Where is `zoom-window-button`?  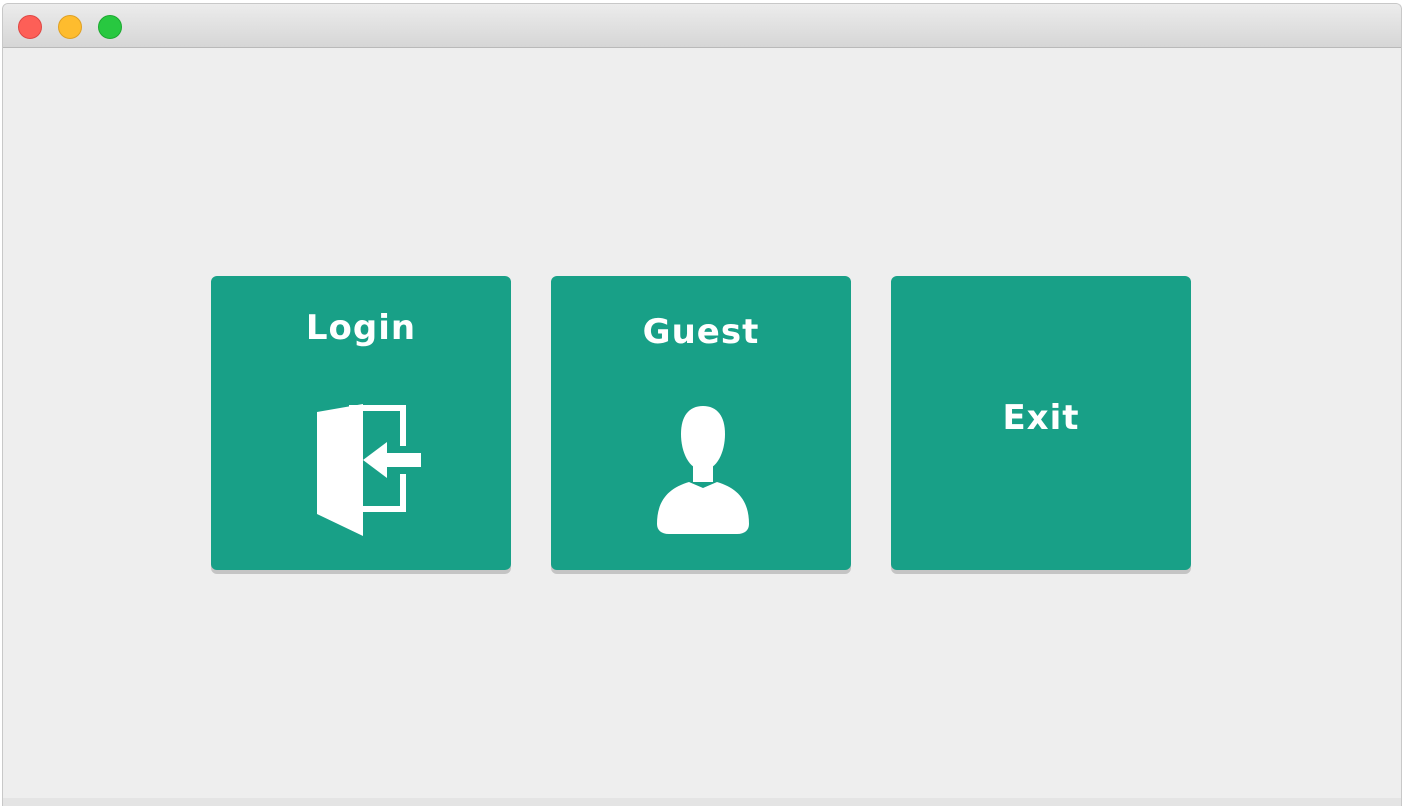 zoom-window-button is located at coordinates (110, 27).